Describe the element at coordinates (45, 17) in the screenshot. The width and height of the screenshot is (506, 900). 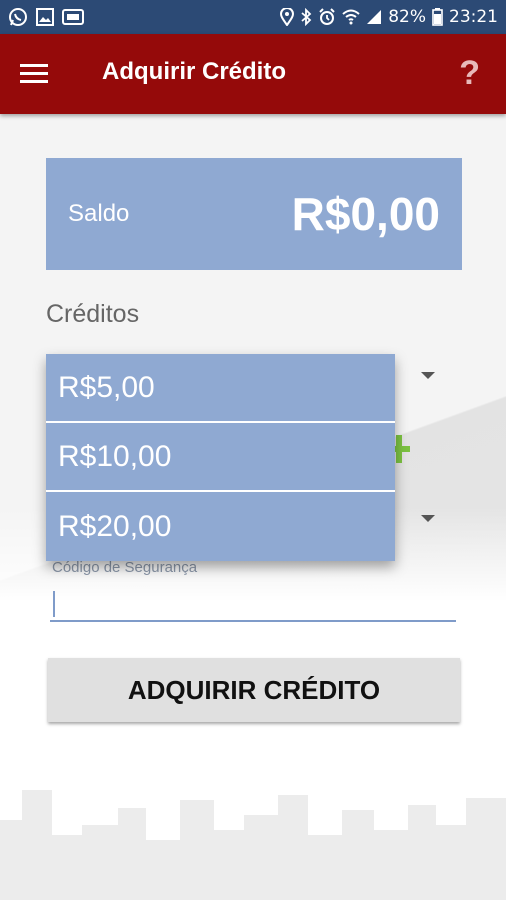
I see `gallery-icon` at that location.